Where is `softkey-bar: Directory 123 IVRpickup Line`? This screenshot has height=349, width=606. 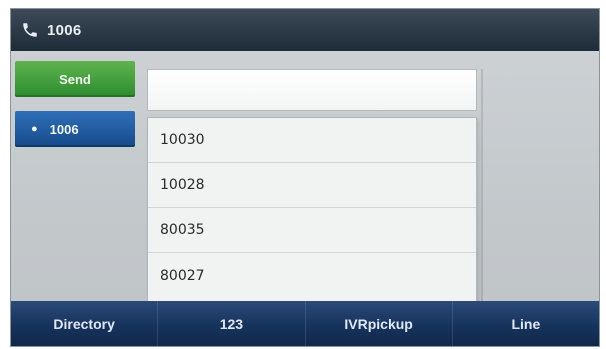
softkey-bar: Directory 123 IVRpickup Line is located at coordinates (305, 323).